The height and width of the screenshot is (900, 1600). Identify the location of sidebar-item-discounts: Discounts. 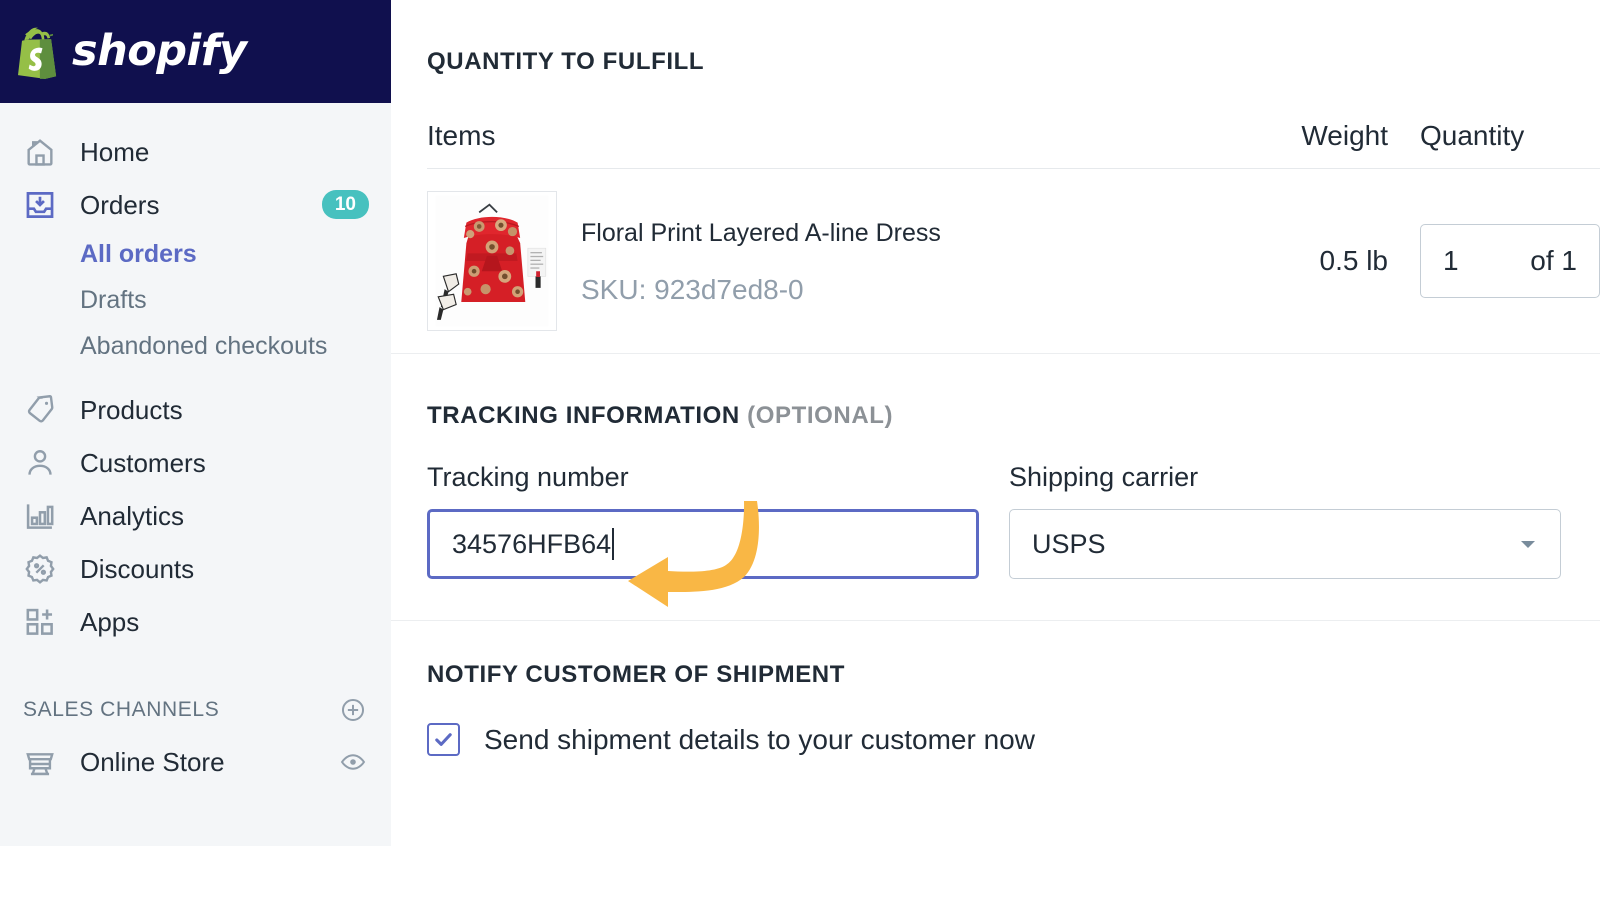
(195, 568).